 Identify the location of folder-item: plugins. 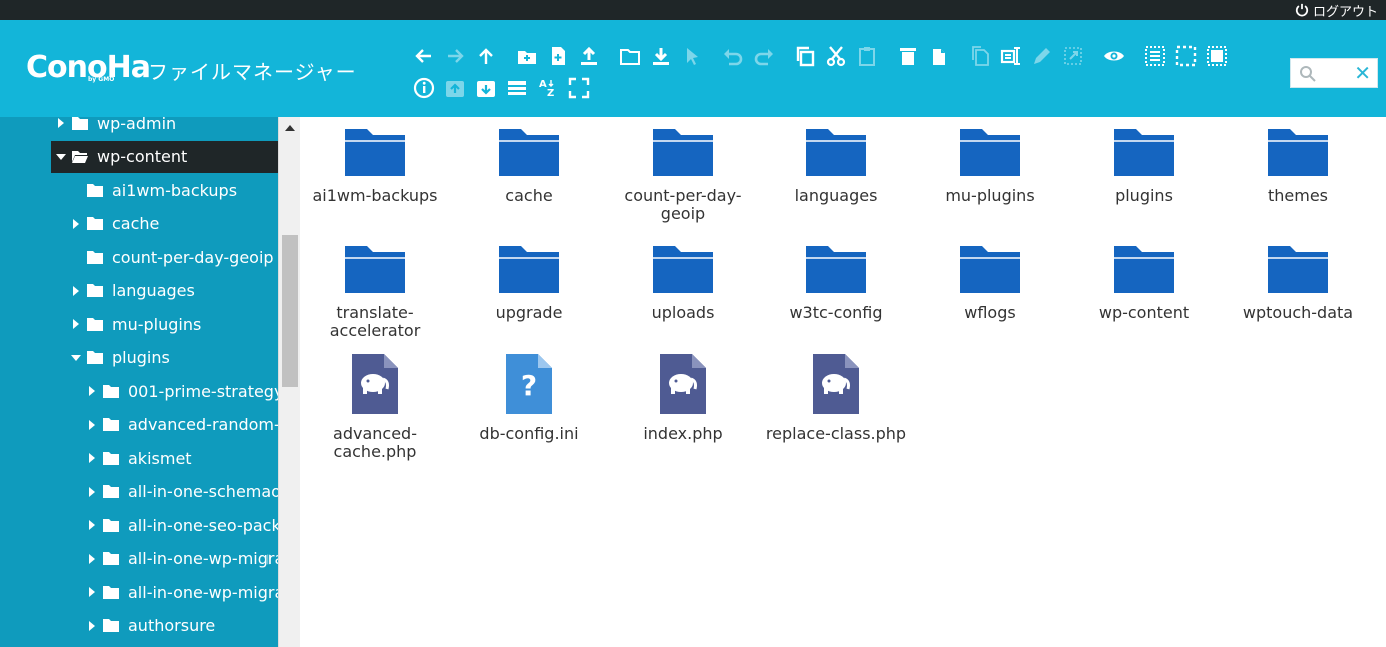
(1144, 166).